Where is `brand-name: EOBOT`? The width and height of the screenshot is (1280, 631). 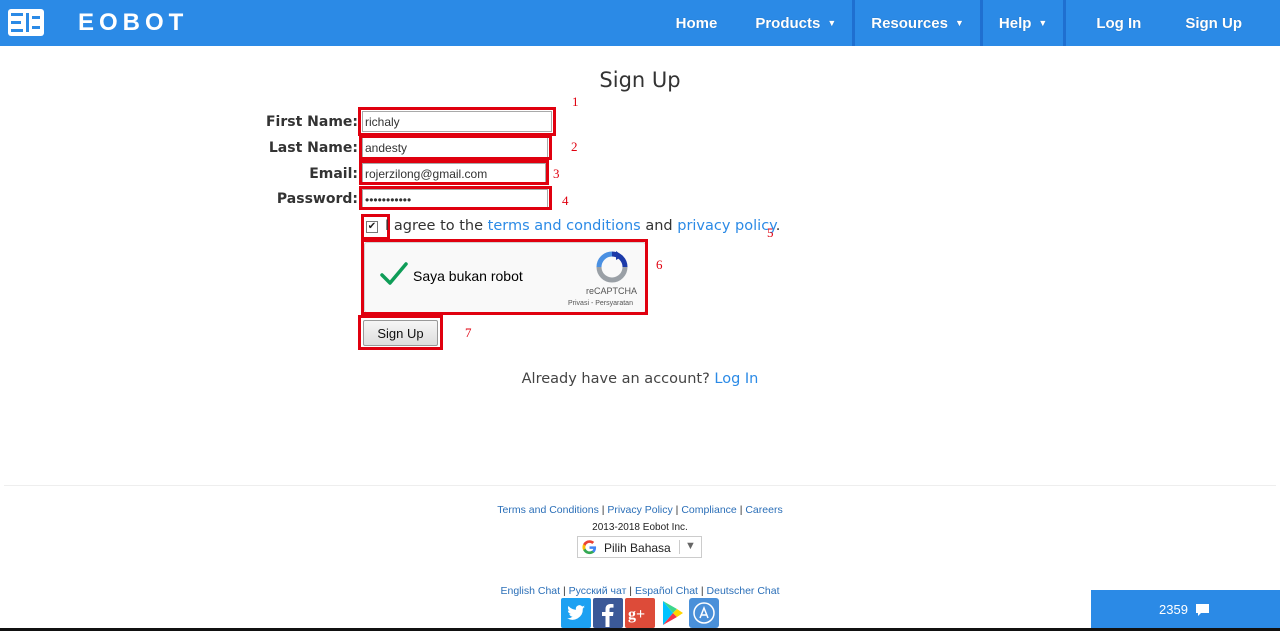
brand-name: EOBOT is located at coordinates (133, 23).